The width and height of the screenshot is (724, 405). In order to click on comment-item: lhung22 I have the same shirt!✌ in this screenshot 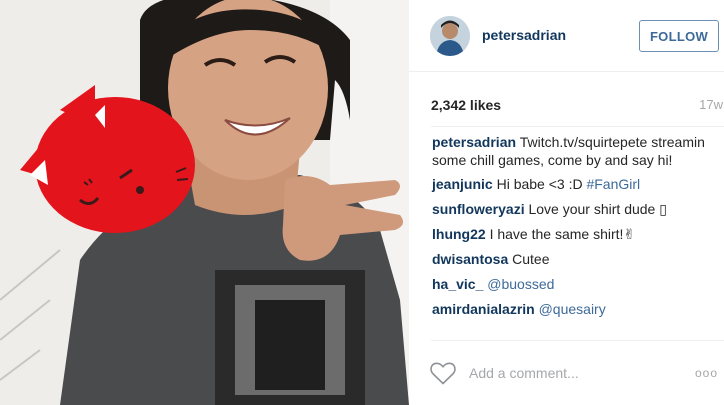, I will do `click(569, 234)`.